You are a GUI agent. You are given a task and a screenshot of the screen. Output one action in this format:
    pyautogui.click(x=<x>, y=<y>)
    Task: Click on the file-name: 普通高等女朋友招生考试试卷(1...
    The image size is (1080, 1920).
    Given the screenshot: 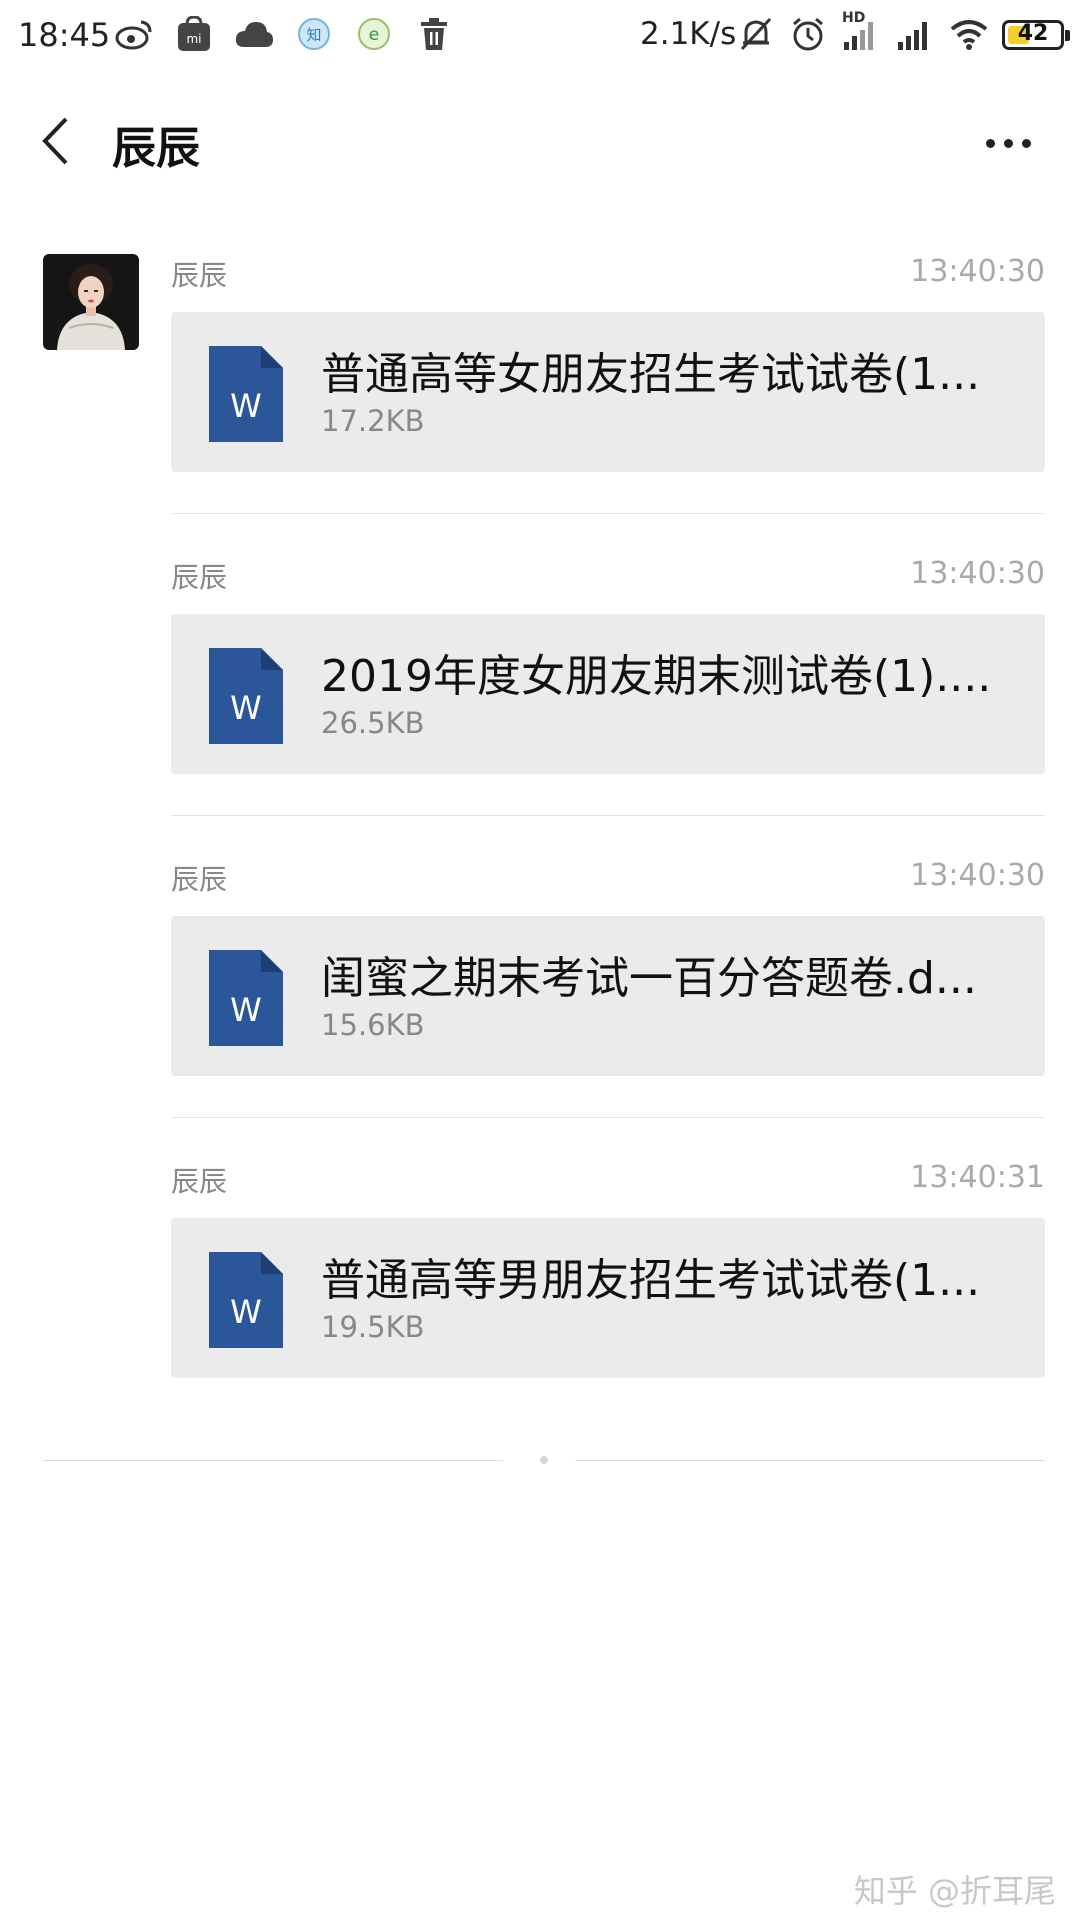 What is the action you would take?
    pyautogui.click(x=651, y=374)
    